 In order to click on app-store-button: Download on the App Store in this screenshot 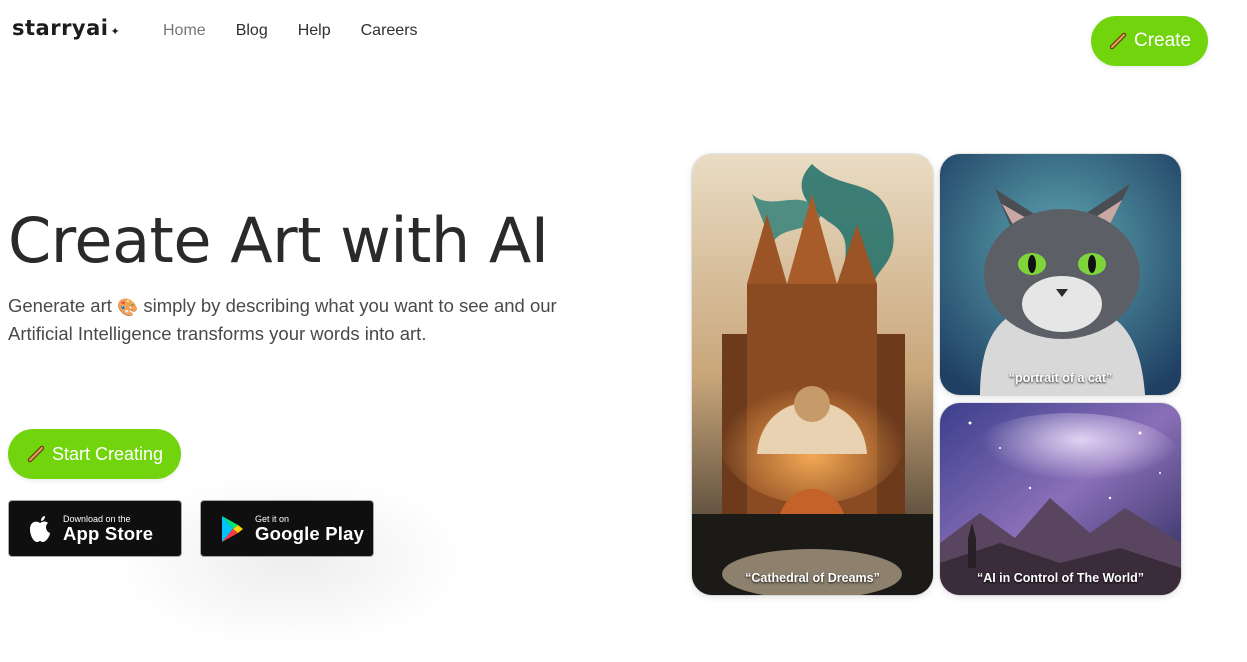, I will do `click(95, 528)`.